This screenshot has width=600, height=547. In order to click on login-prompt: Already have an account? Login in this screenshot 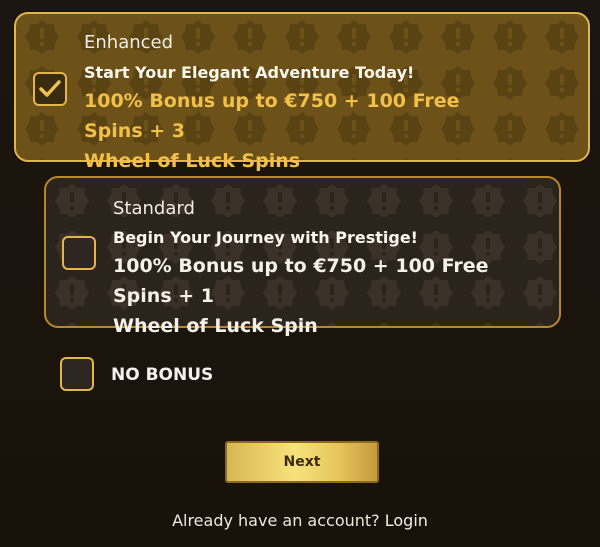, I will do `click(300, 520)`.